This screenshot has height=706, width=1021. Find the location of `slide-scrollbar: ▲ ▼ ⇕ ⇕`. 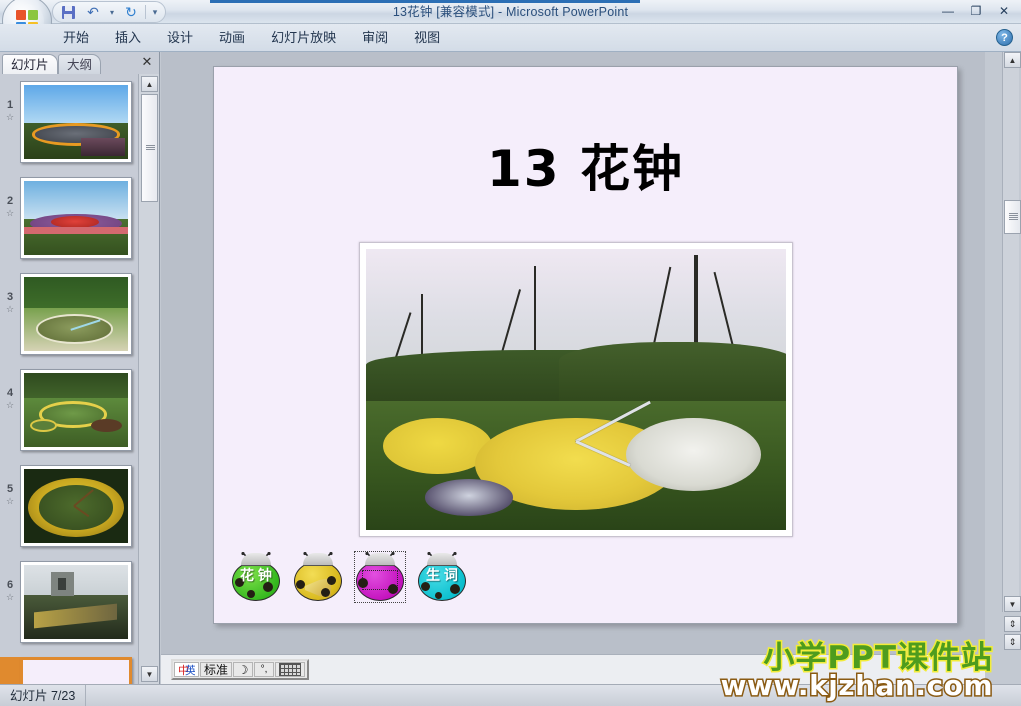

slide-scrollbar: ▲ ▼ ⇕ ⇕ is located at coordinates (1003, 353).